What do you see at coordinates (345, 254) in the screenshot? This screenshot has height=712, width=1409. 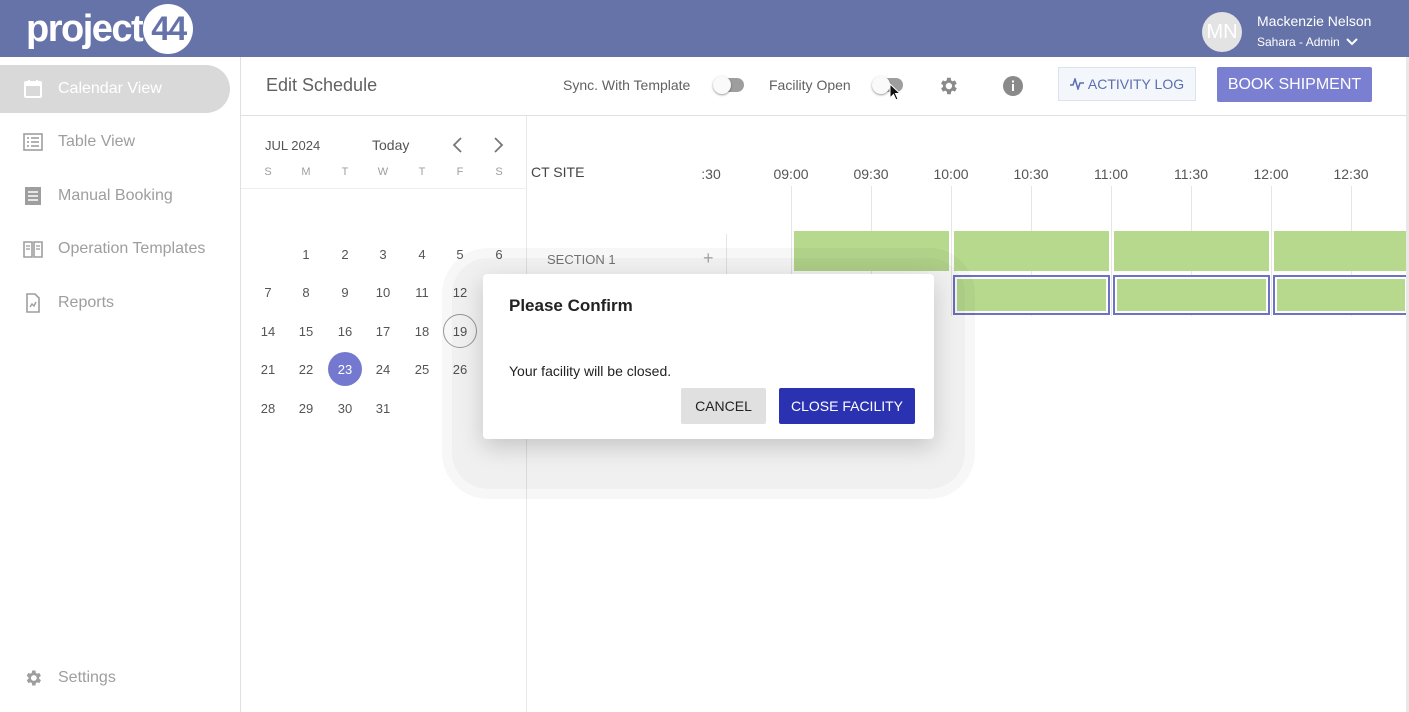 I see `calendar-day: 2` at bounding box center [345, 254].